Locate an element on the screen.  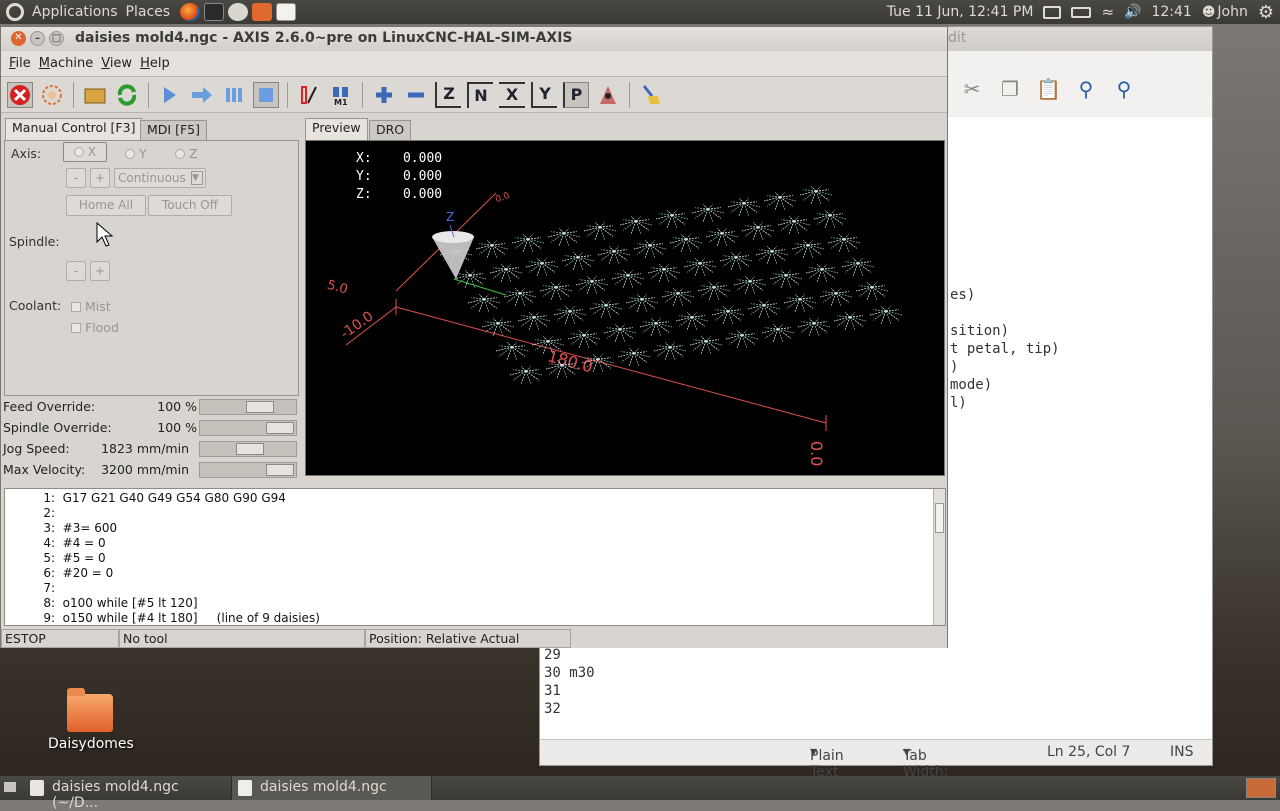
view-x-label: X is located at coordinates (512, 94).